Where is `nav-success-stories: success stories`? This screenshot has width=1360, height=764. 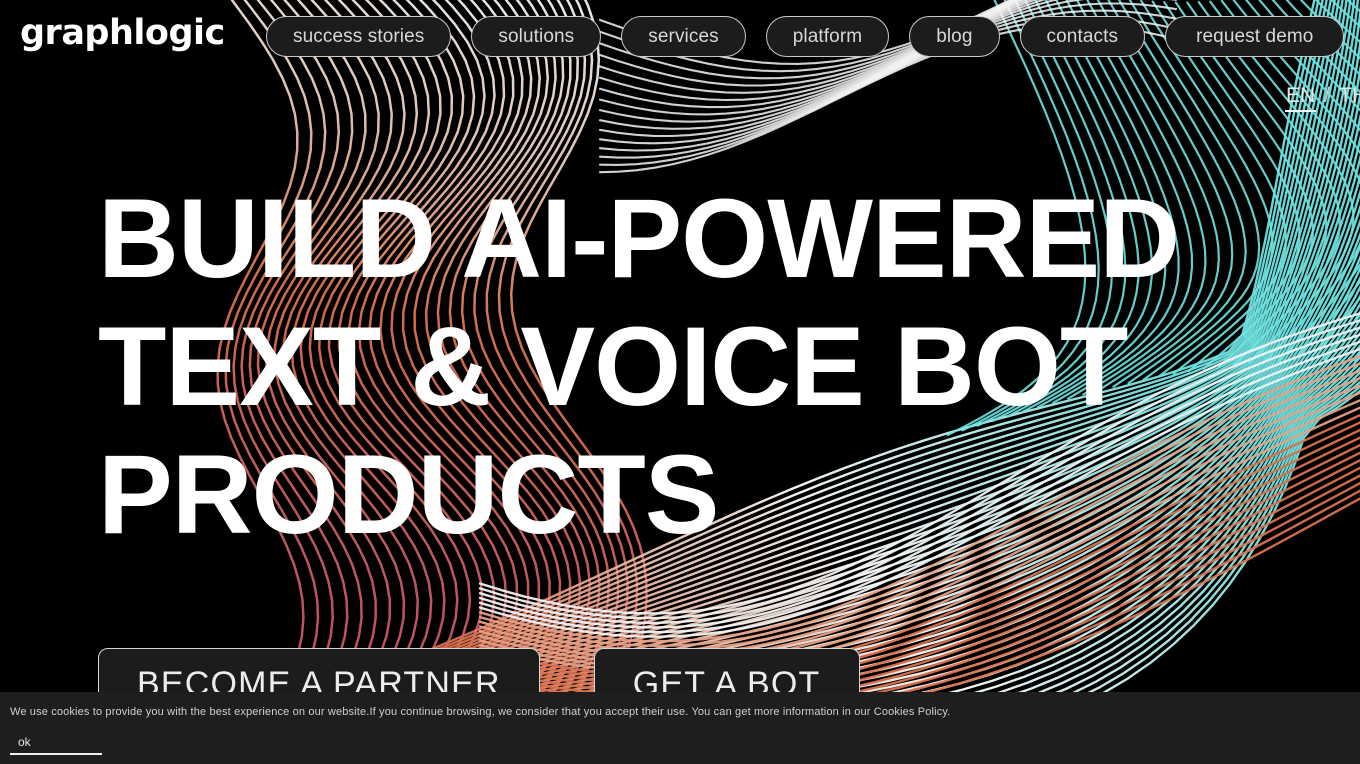 nav-success-stories: success stories is located at coordinates (359, 36).